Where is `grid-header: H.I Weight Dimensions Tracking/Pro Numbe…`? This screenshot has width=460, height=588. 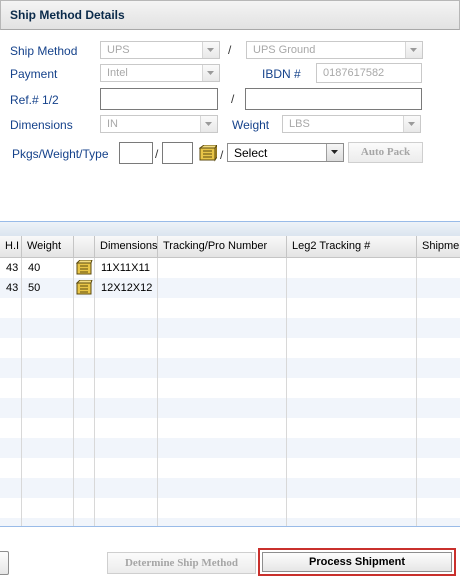 grid-header: H.I Weight Dimensions Tracking/Pro Numbe… is located at coordinates (230, 247).